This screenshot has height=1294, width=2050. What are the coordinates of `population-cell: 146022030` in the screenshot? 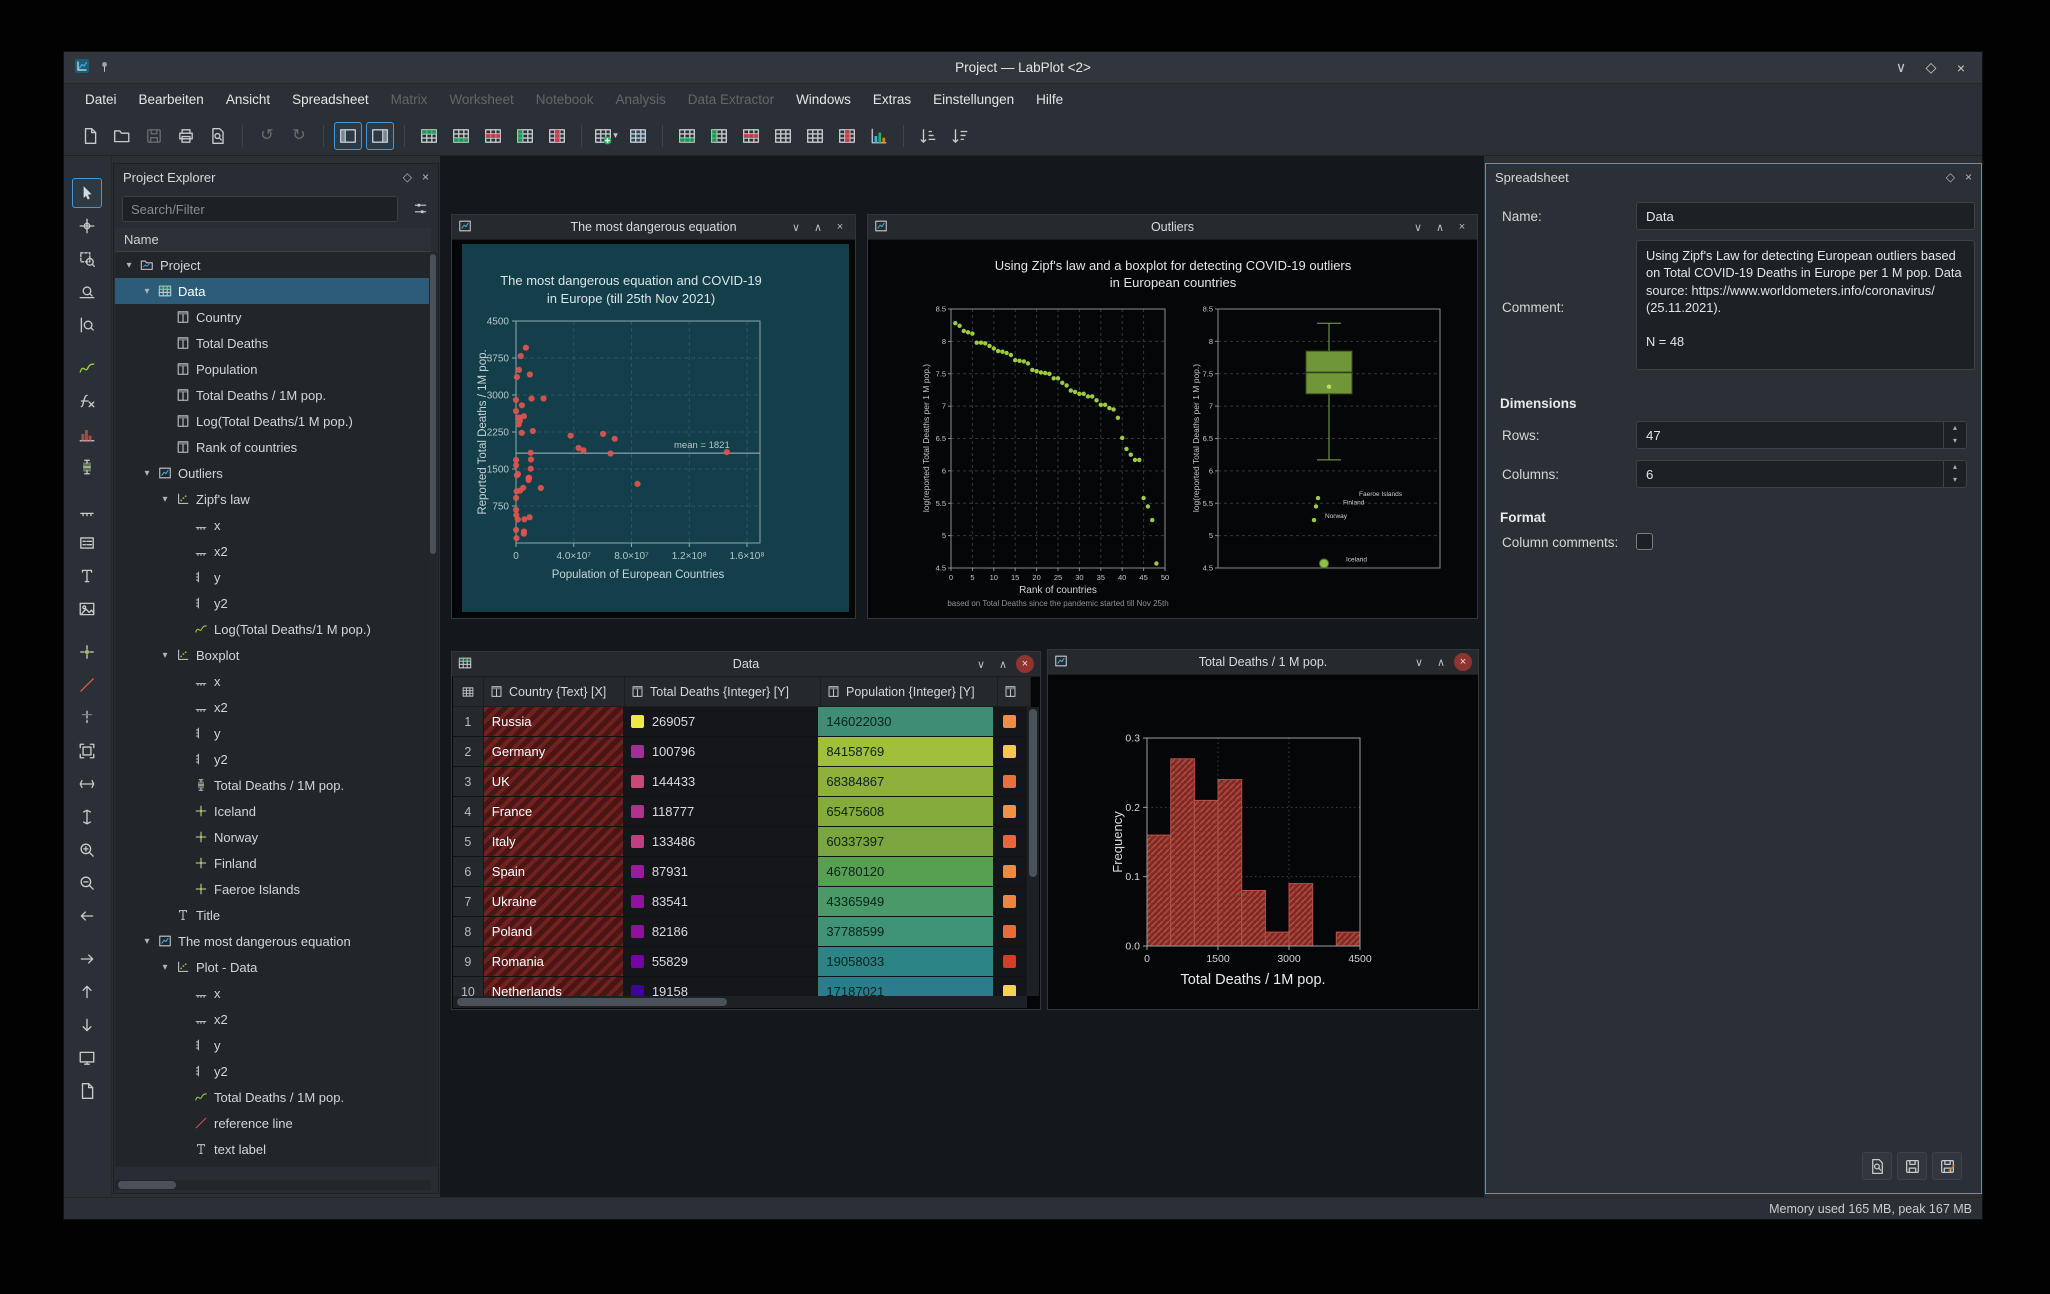 It's located at (906, 722).